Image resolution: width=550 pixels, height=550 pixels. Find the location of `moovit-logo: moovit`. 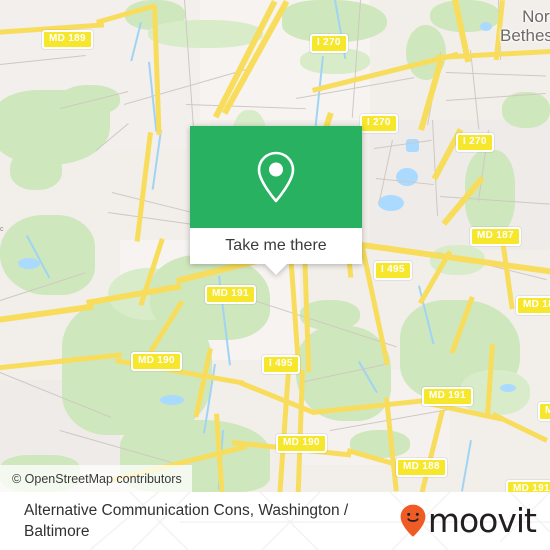

moovit-logo: moovit is located at coordinates (468, 520).